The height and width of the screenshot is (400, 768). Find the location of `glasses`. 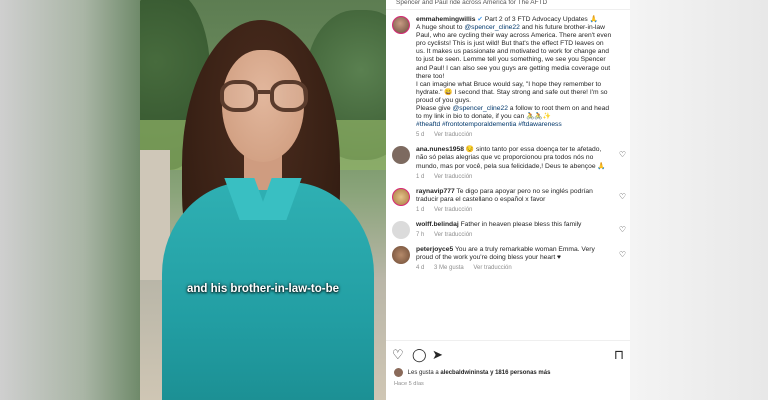

glasses is located at coordinates (264, 97).